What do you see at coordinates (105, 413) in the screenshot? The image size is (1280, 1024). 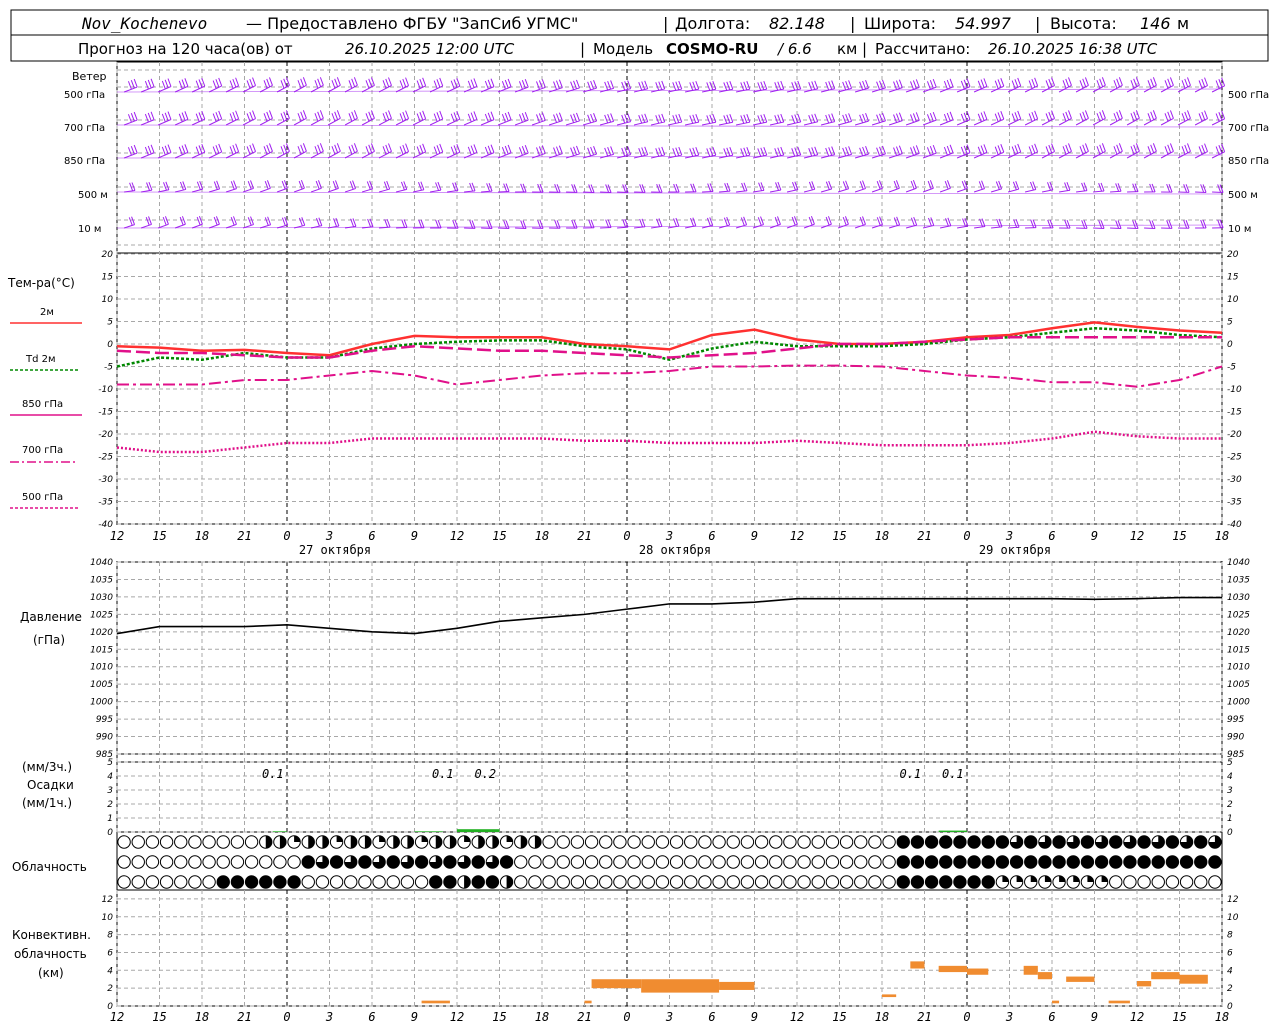 I see `temp-tick-left: -15` at bounding box center [105, 413].